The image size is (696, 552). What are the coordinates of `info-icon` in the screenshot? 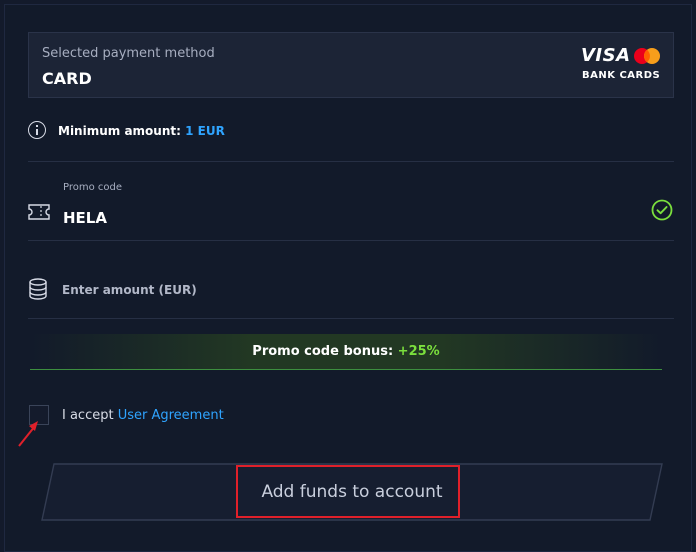 It's located at (37, 130).